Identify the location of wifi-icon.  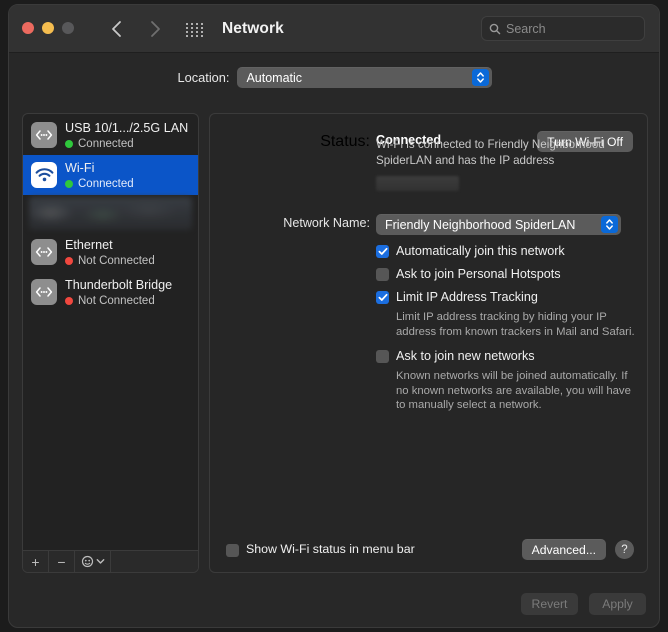
(44, 175).